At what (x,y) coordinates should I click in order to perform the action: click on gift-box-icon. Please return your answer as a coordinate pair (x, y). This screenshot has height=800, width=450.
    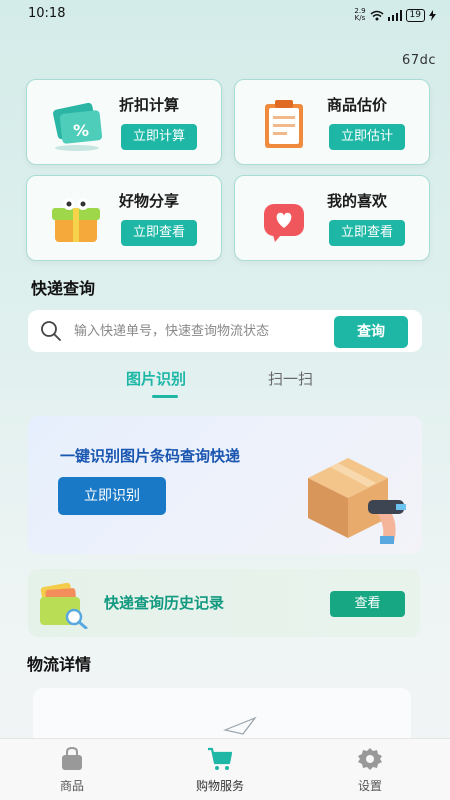
    Looking at the image, I should click on (76, 220).